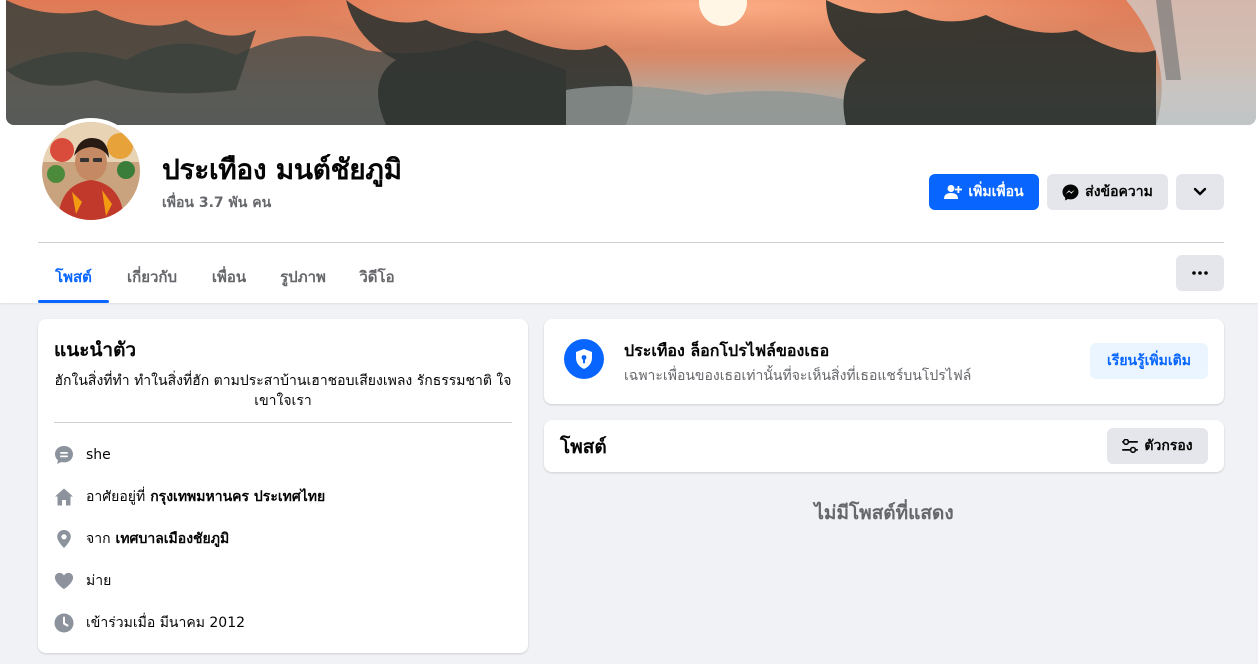  What do you see at coordinates (99, 581) in the screenshot?
I see `relationship-text: ม่าย` at bounding box center [99, 581].